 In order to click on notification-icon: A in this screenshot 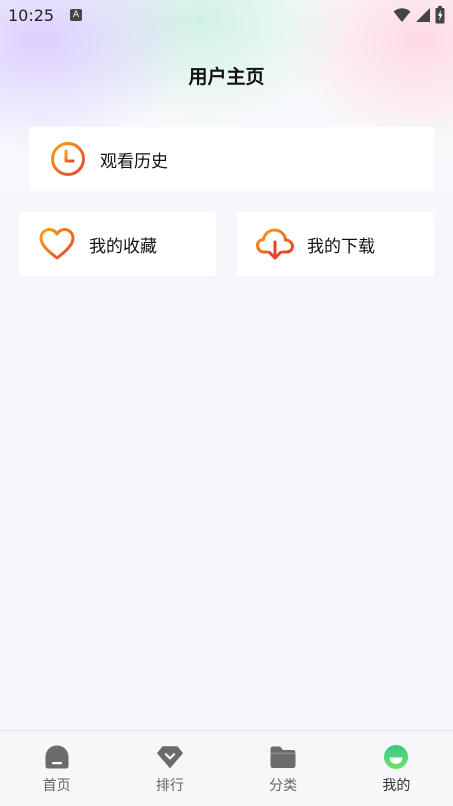, I will do `click(76, 15)`.